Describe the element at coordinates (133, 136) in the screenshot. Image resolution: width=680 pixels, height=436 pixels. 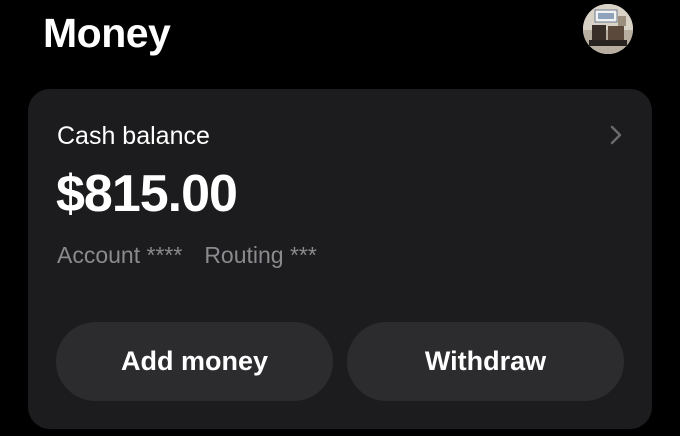
I see `card-title: Cash balance` at that location.